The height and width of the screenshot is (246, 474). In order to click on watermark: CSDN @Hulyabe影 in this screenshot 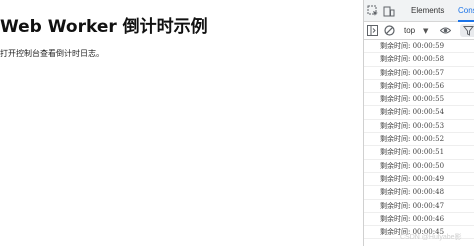, I will do `click(431, 237)`.